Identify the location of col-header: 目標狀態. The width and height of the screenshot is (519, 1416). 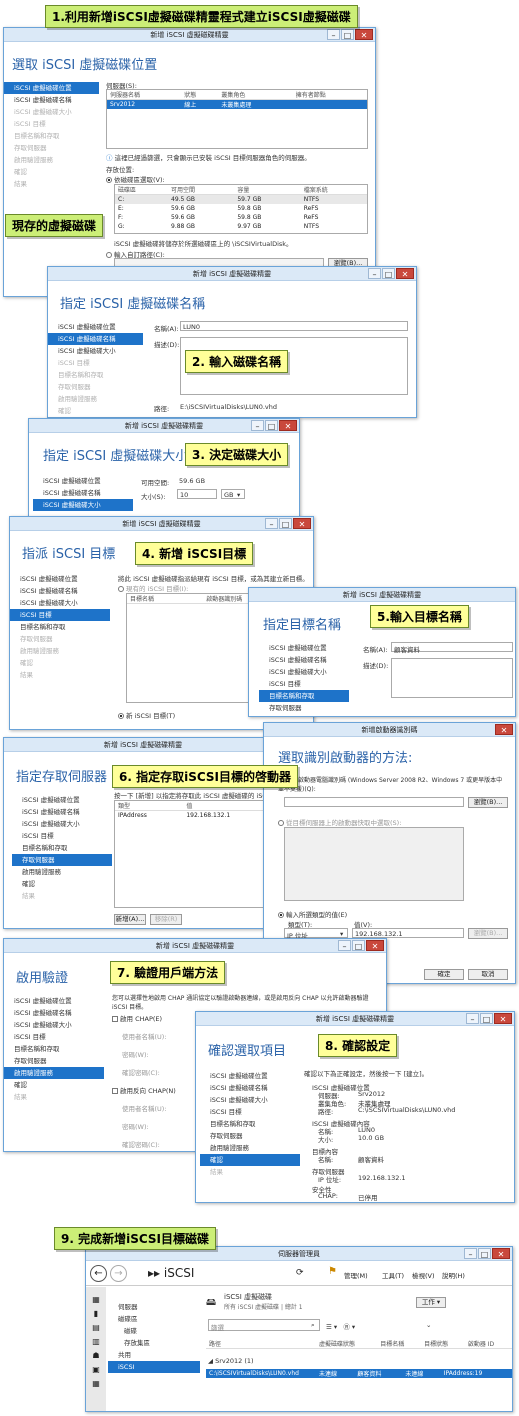
(443, 1344).